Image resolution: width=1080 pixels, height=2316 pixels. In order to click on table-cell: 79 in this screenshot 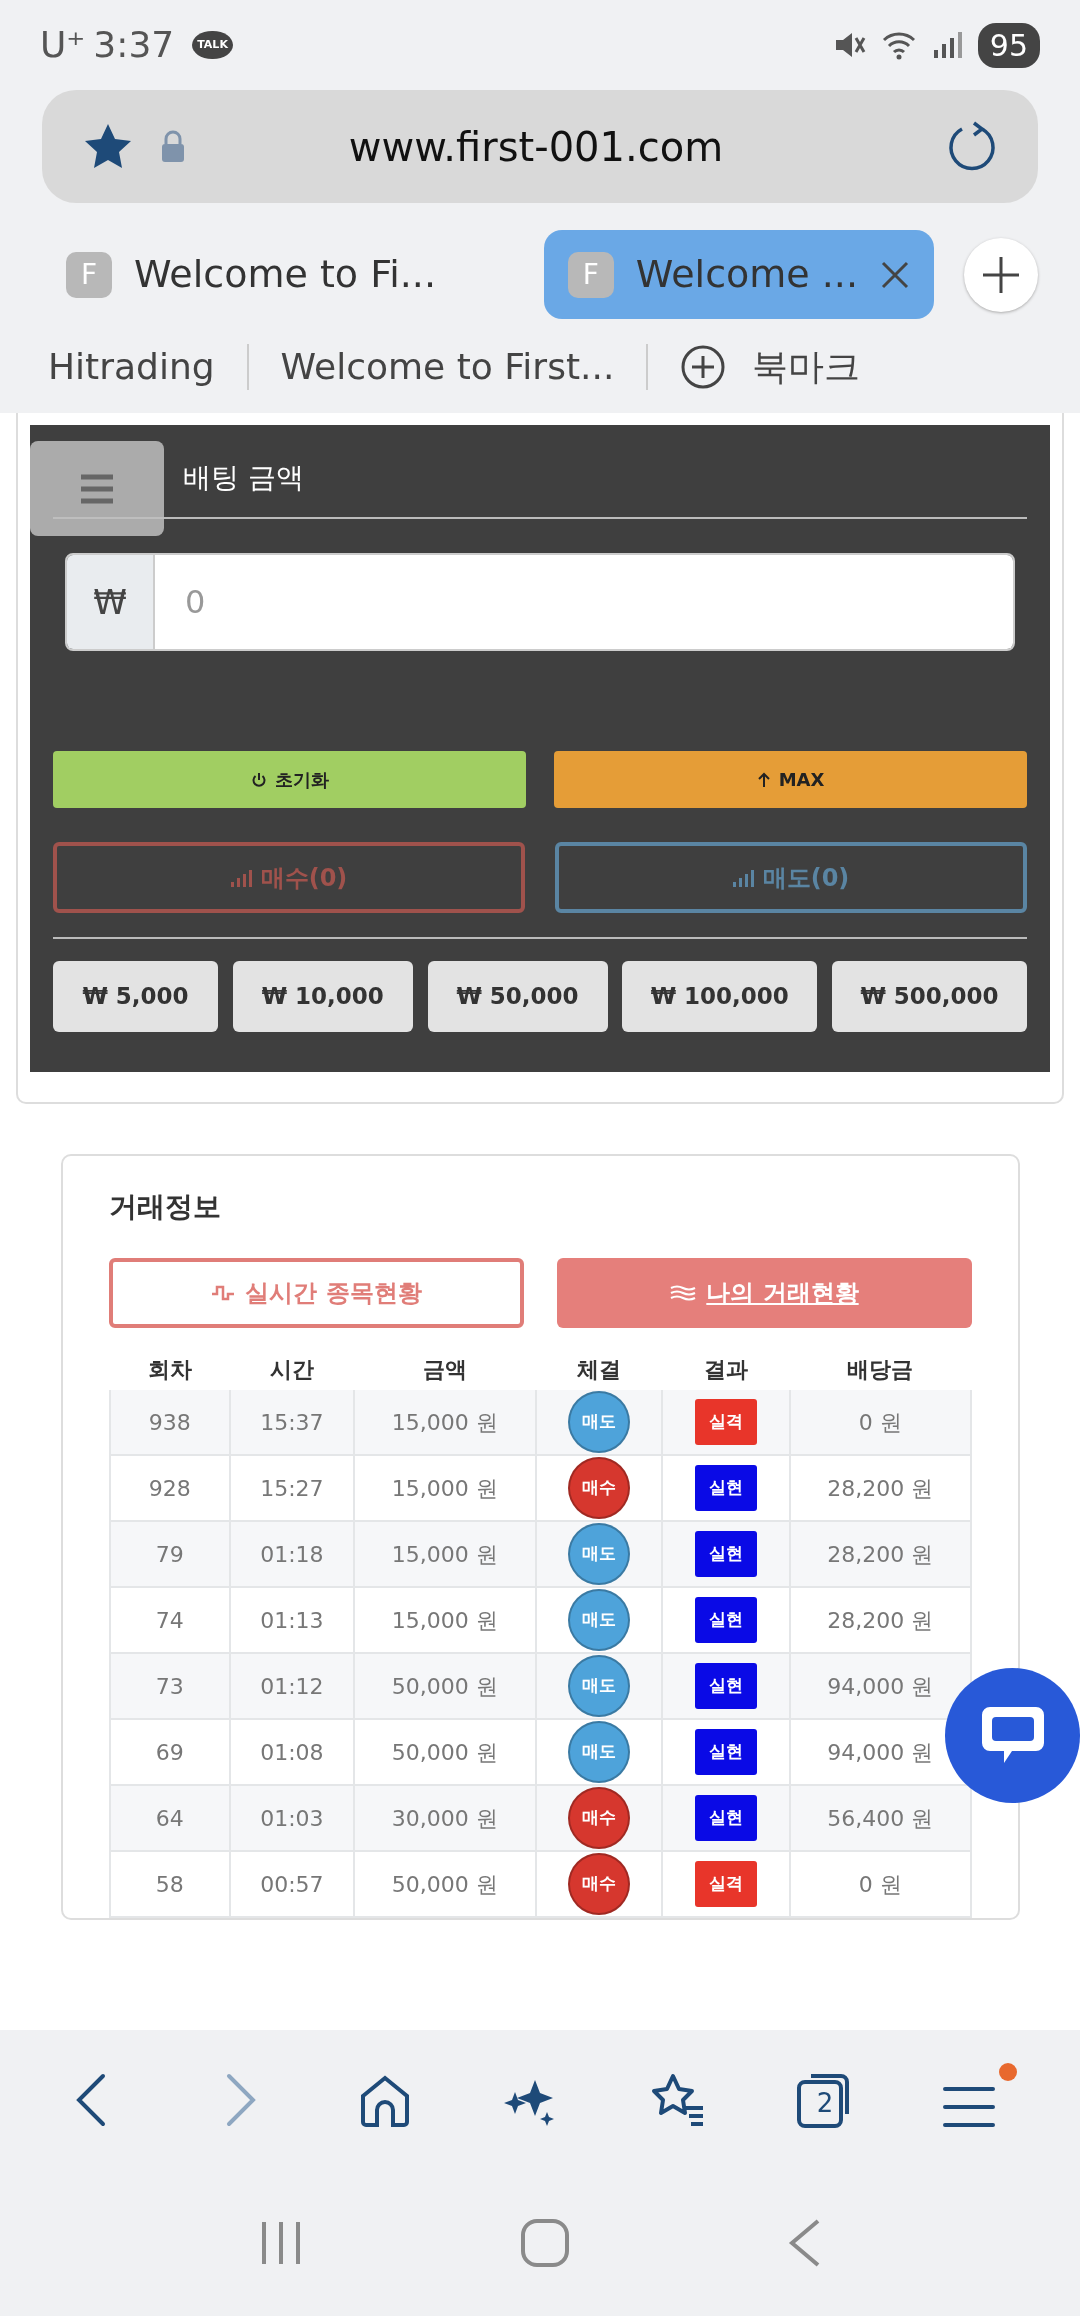, I will do `click(170, 1554)`.